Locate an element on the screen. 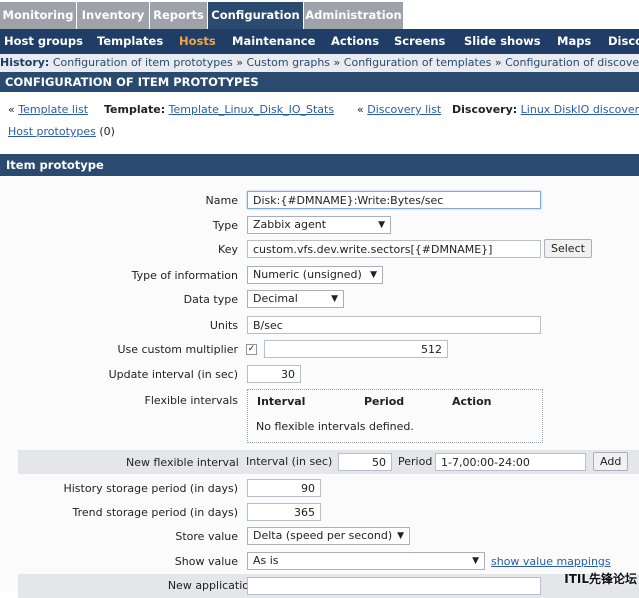 The height and width of the screenshot is (598, 639). template-name-link: Template_Linux_Disk_IO_Stats is located at coordinates (251, 109).